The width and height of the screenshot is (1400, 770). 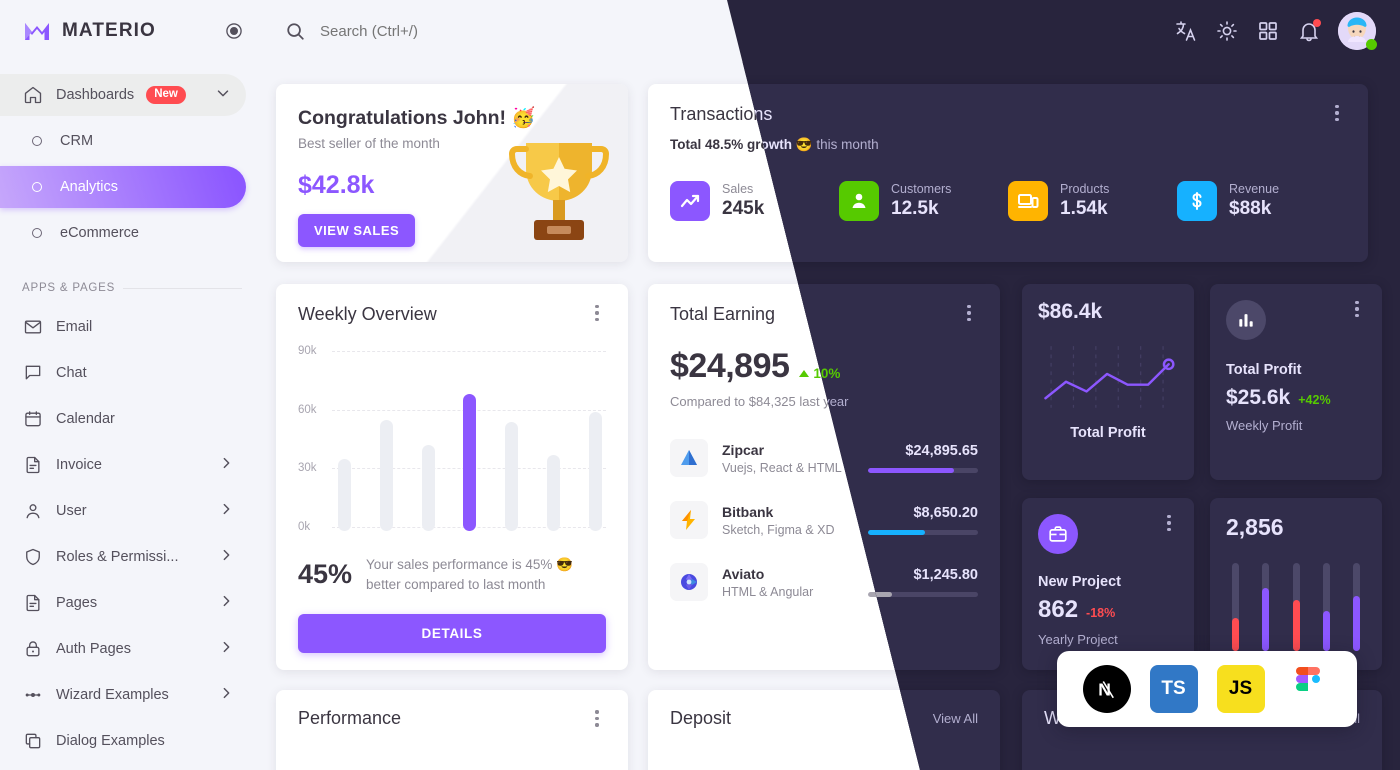 I want to click on details-button: DETAILS, so click(x=452, y=634).